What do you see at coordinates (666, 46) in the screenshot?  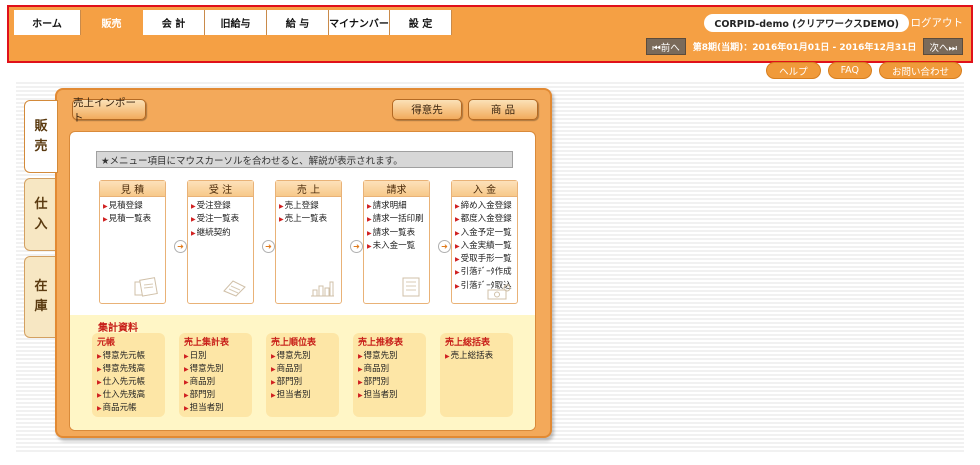 I see `prev-period-button: ⏮前へ` at bounding box center [666, 46].